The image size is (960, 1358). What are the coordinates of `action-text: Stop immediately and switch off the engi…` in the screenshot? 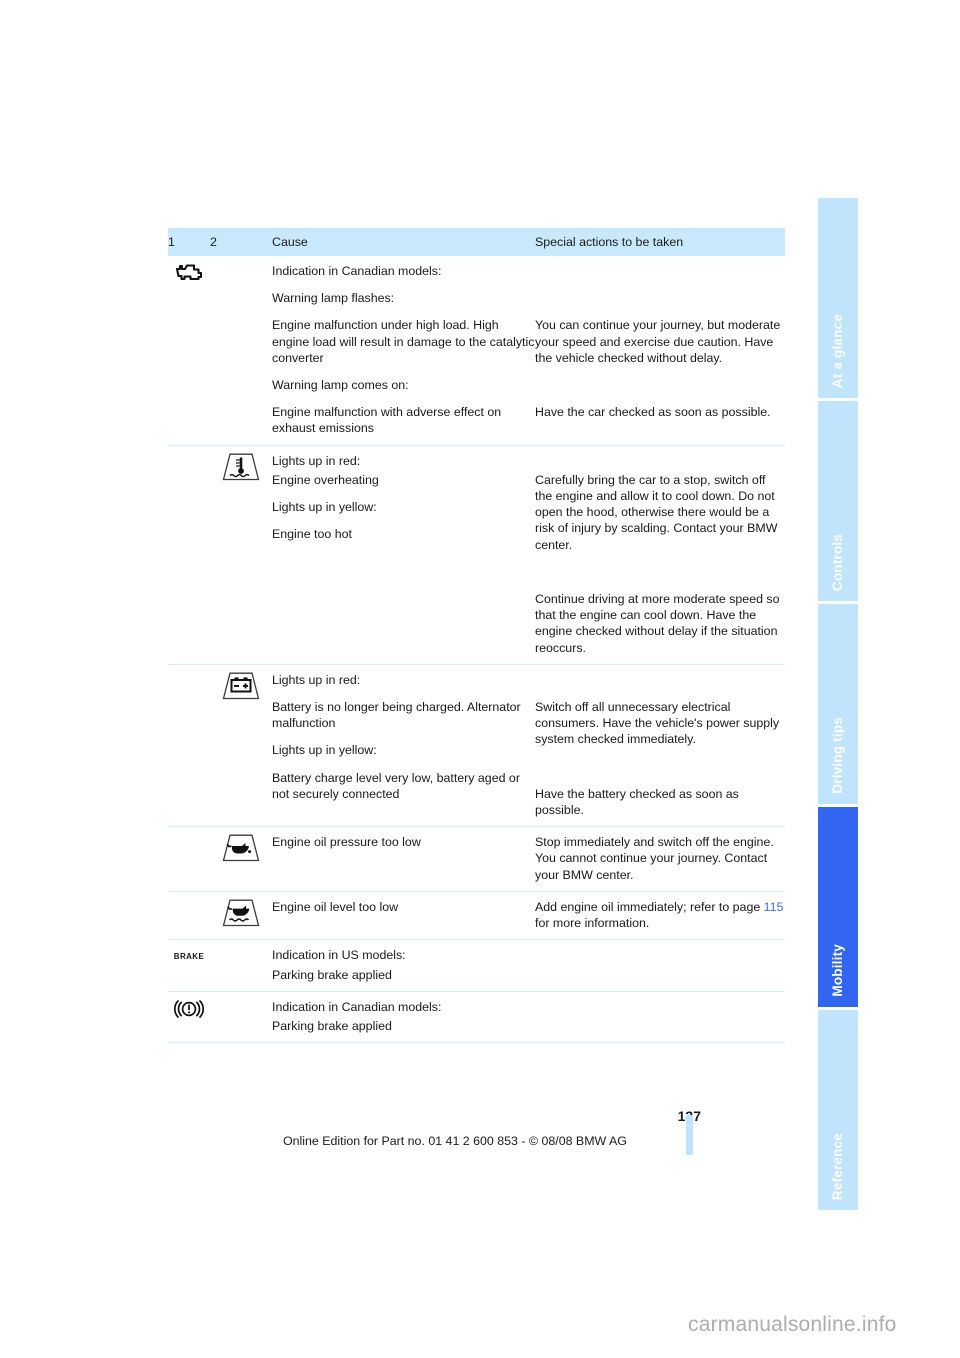 It's located at (654, 858).